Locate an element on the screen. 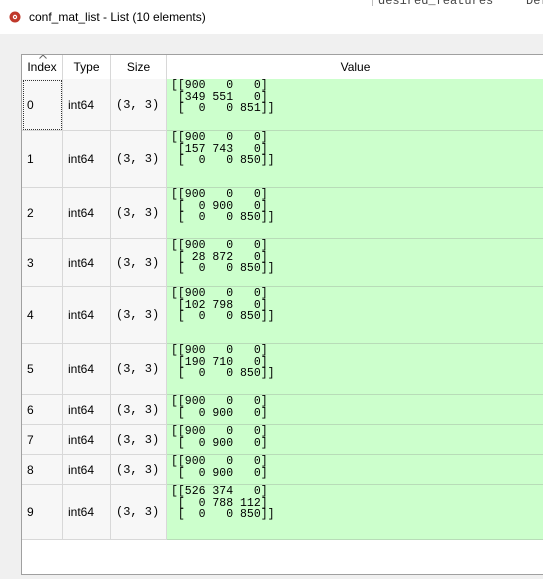 This screenshot has height=579, width=543. table-header: Index Type Size Value is located at coordinates (282, 67).